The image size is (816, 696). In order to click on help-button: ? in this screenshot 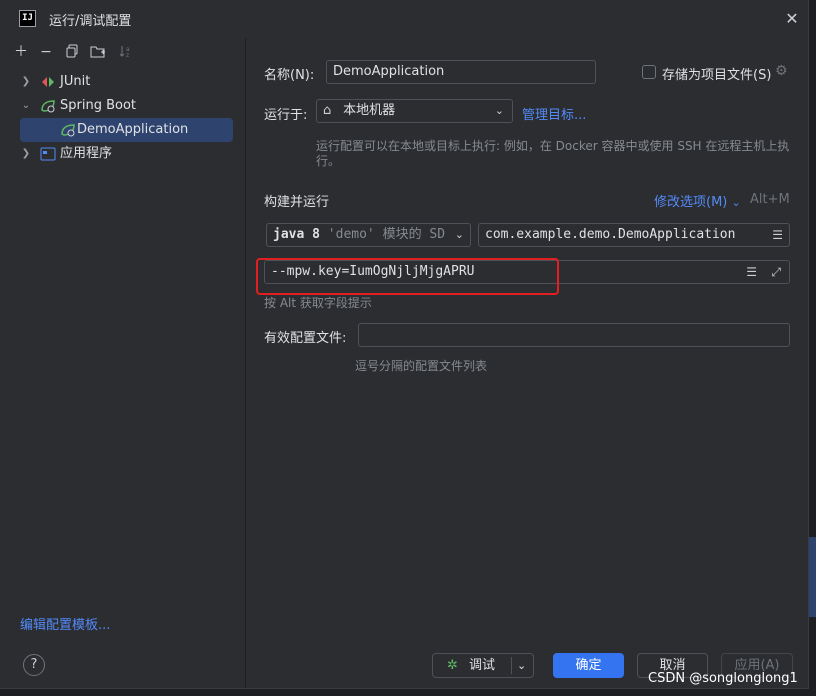, I will do `click(34, 665)`.